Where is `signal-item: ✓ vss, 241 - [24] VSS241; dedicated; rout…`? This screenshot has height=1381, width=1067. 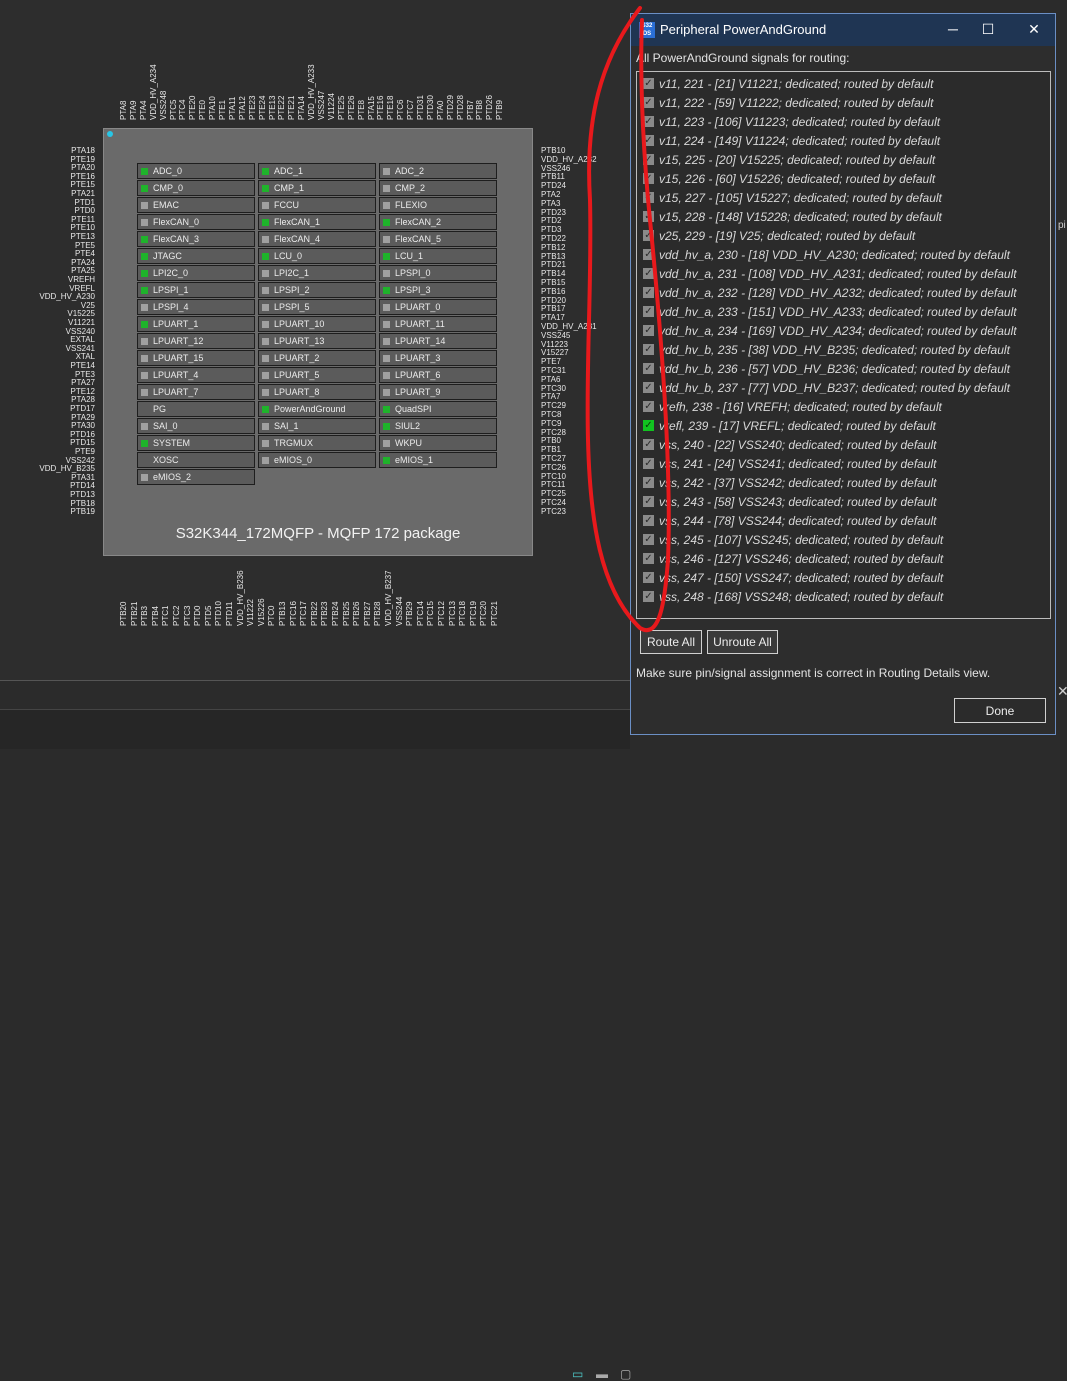 signal-item: ✓ vss, 241 - [24] VSS241; dedicated; rout… is located at coordinates (843, 463).